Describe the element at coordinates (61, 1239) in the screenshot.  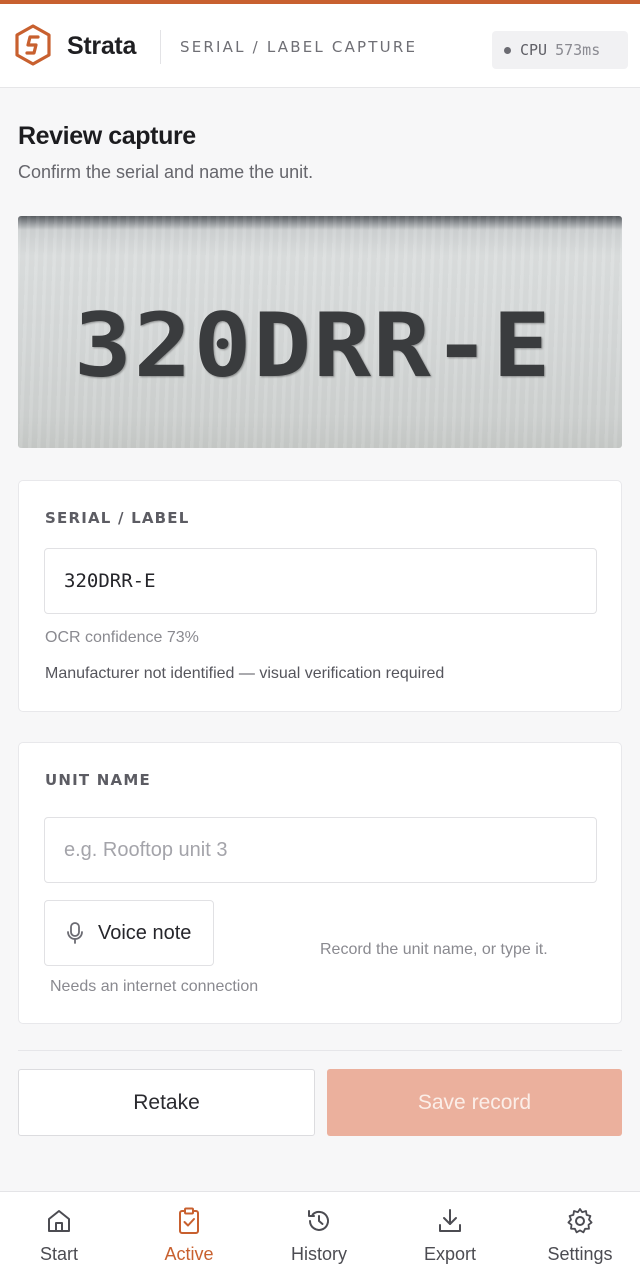
I see `nav-item-start: Start` at that location.